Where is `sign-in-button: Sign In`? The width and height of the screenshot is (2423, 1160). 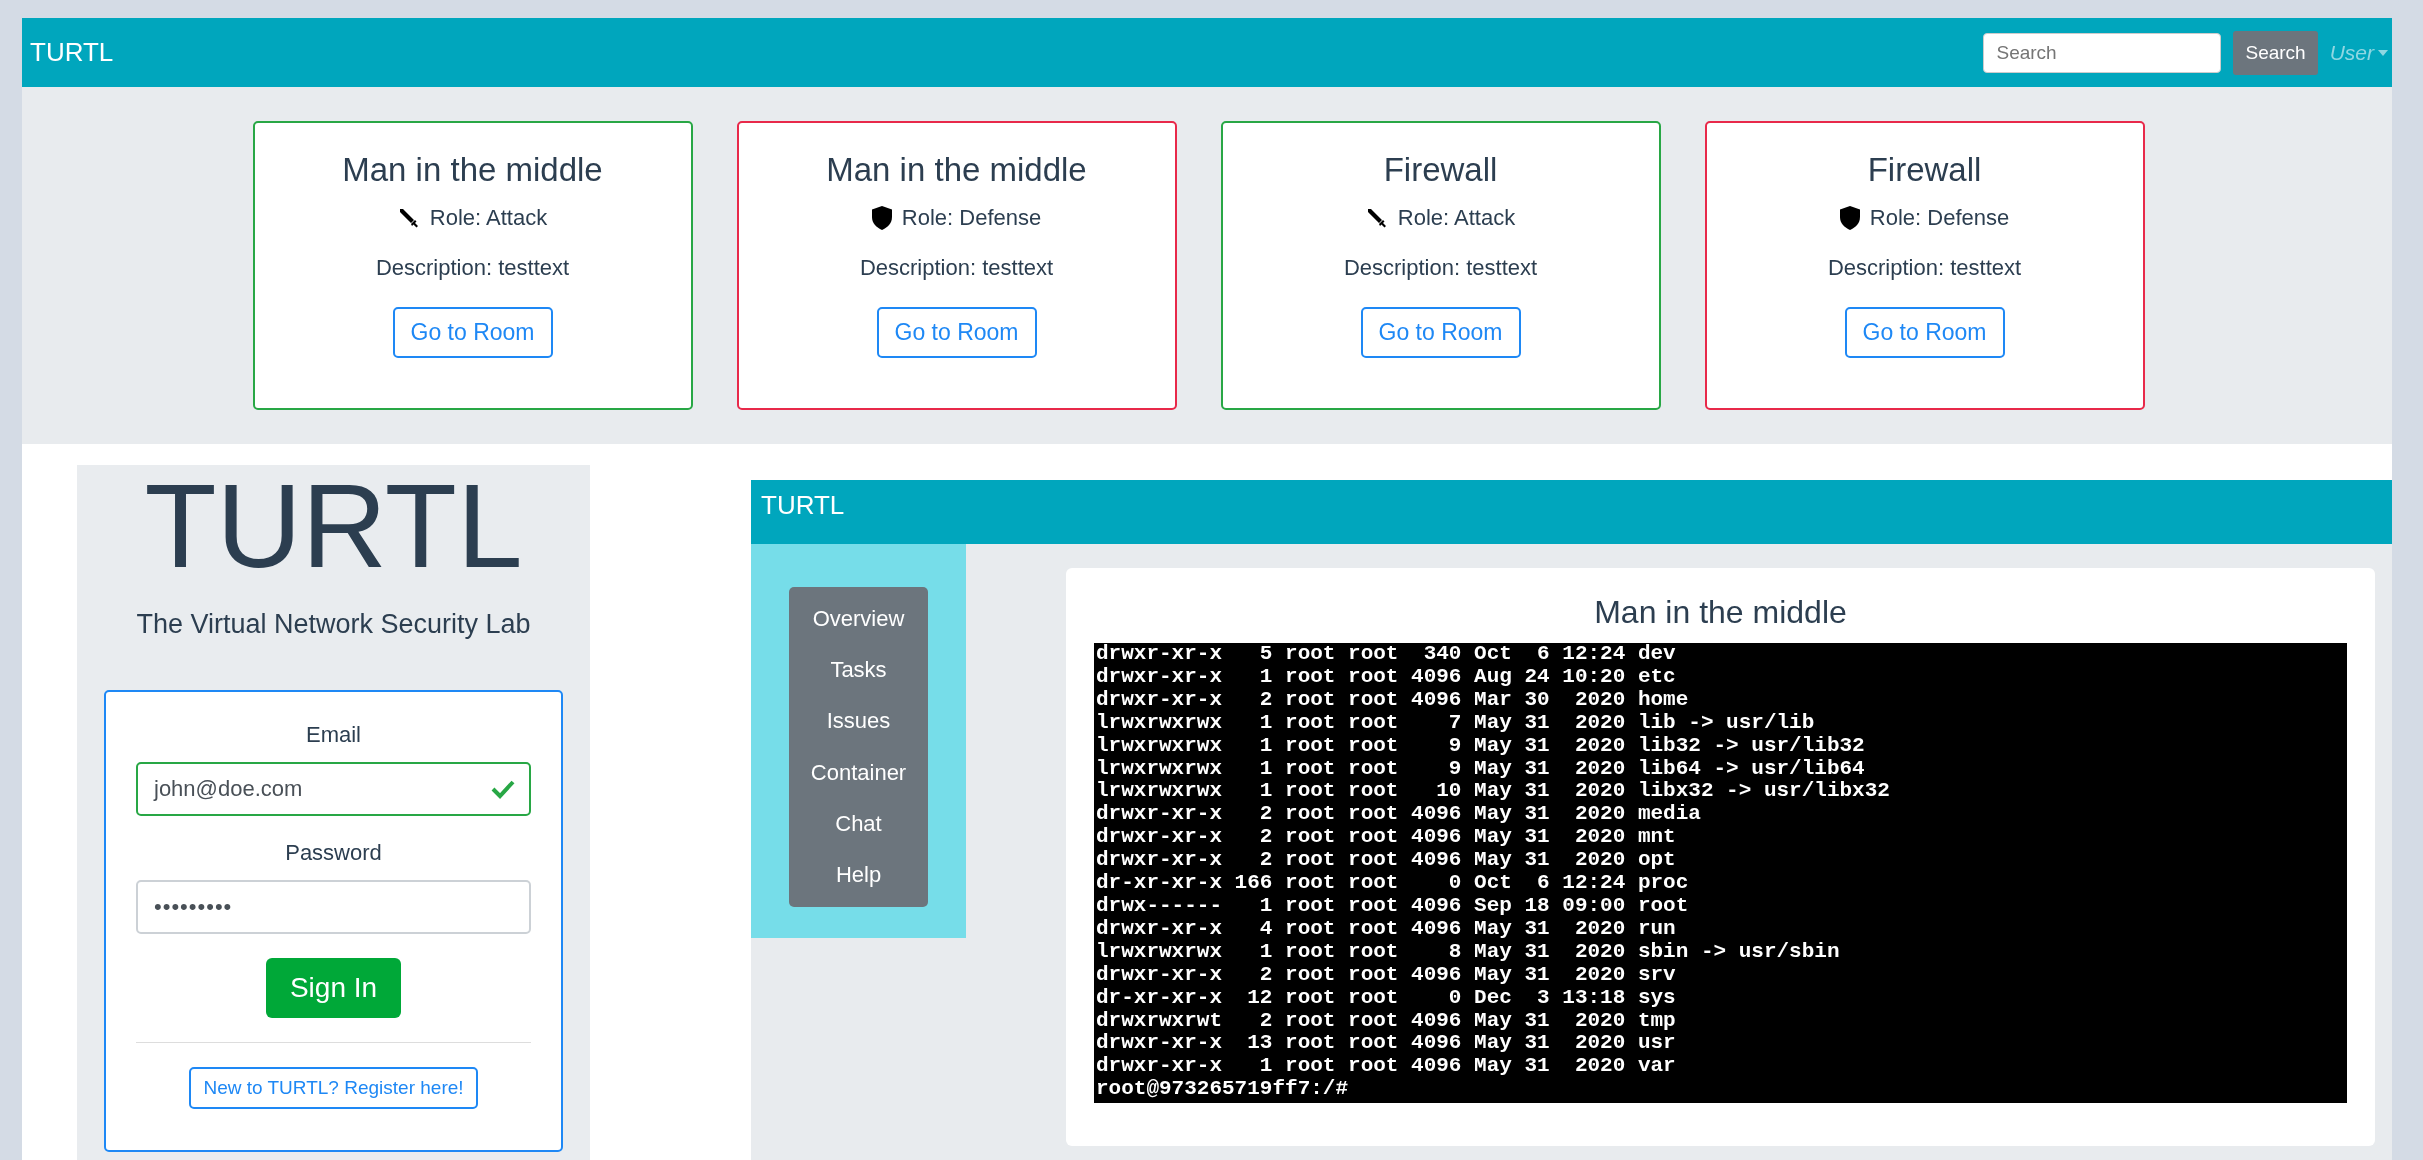 sign-in-button: Sign In is located at coordinates (333, 988).